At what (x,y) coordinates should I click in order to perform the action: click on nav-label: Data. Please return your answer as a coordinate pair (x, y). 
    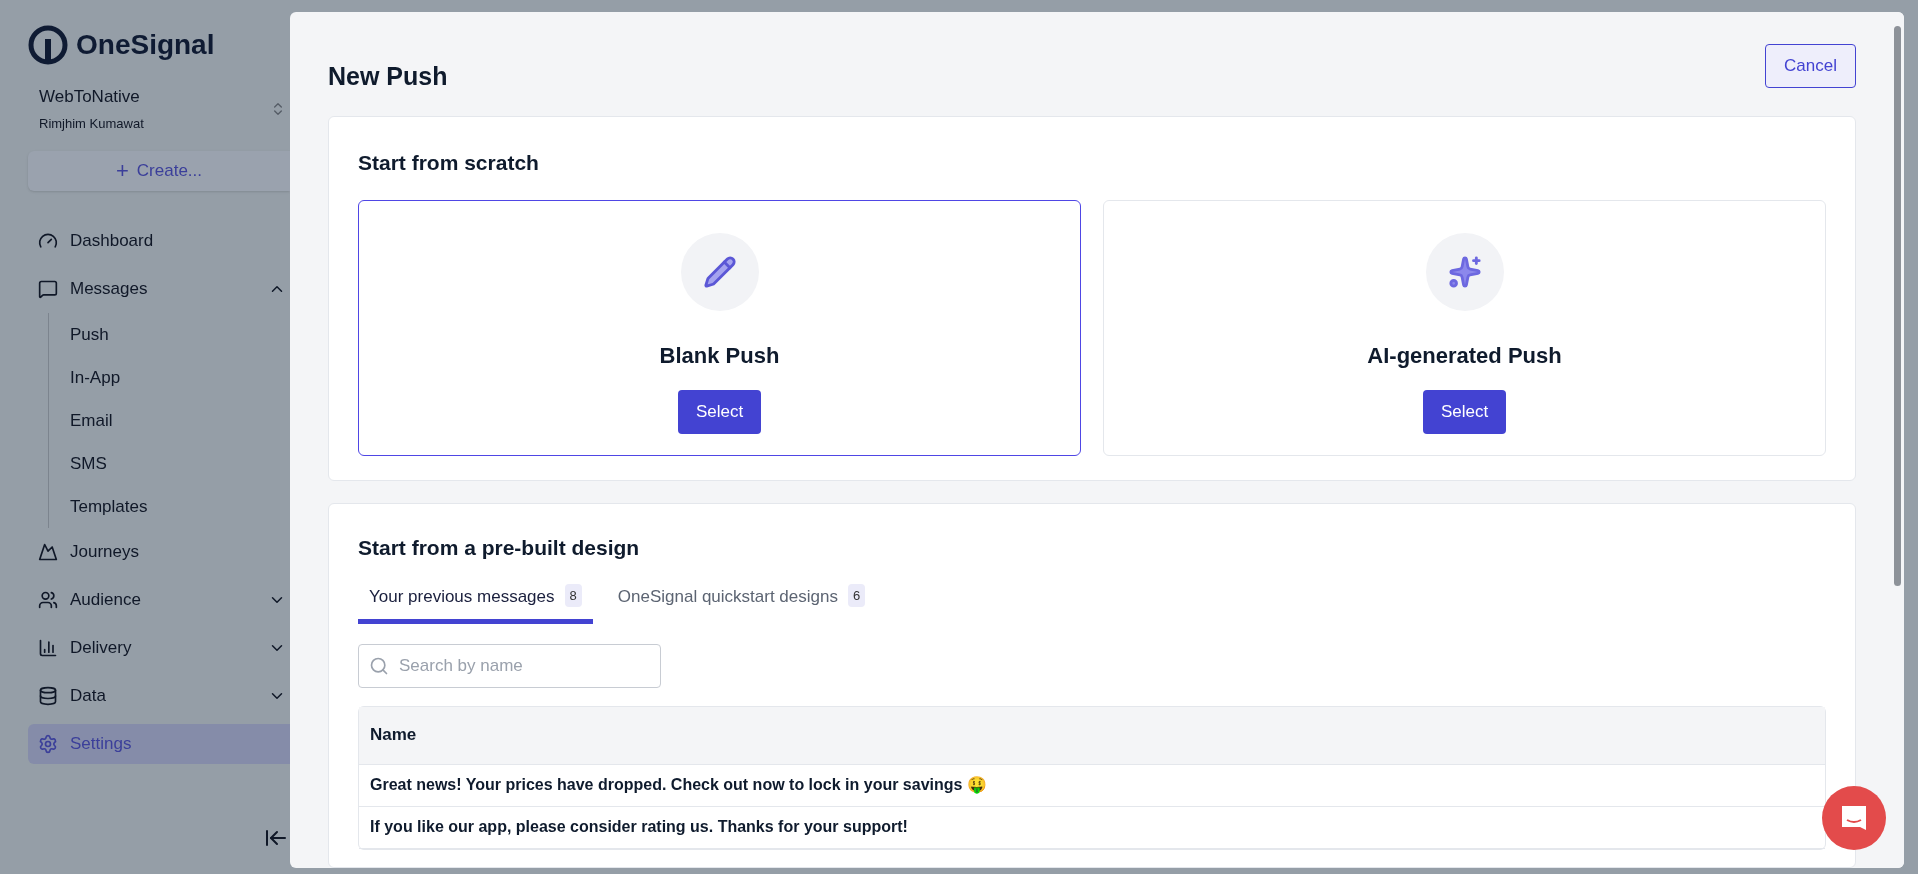
    Looking at the image, I should click on (88, 696).